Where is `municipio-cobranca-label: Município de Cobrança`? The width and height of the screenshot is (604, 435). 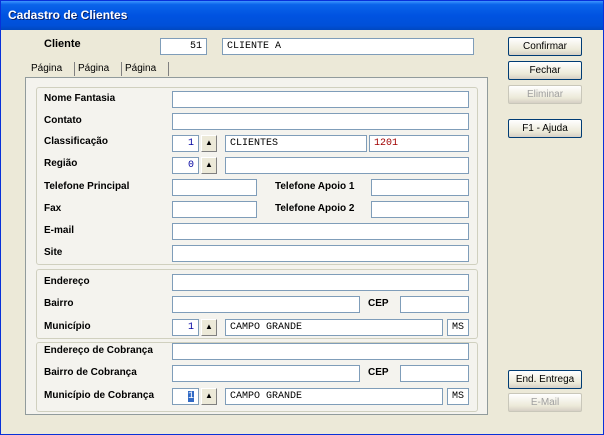 municipio-cobranca-label: Município de Cobrança is located at coordinates (99, 395).